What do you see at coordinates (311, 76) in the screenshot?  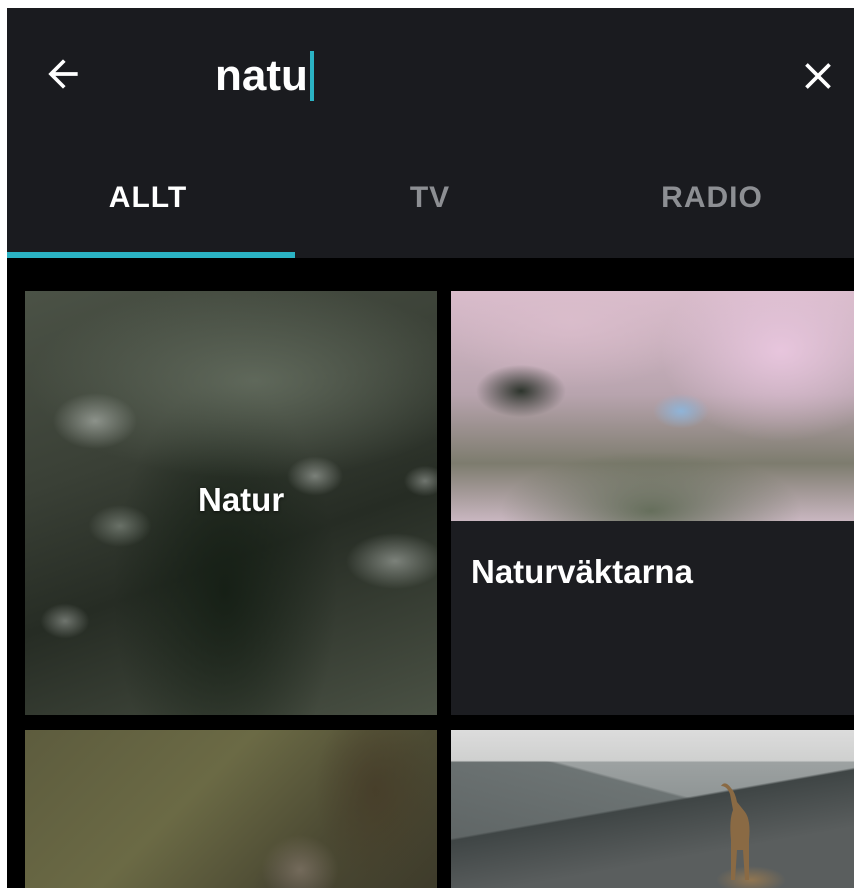 I see `text-caret` at bounding box center [311, 76].